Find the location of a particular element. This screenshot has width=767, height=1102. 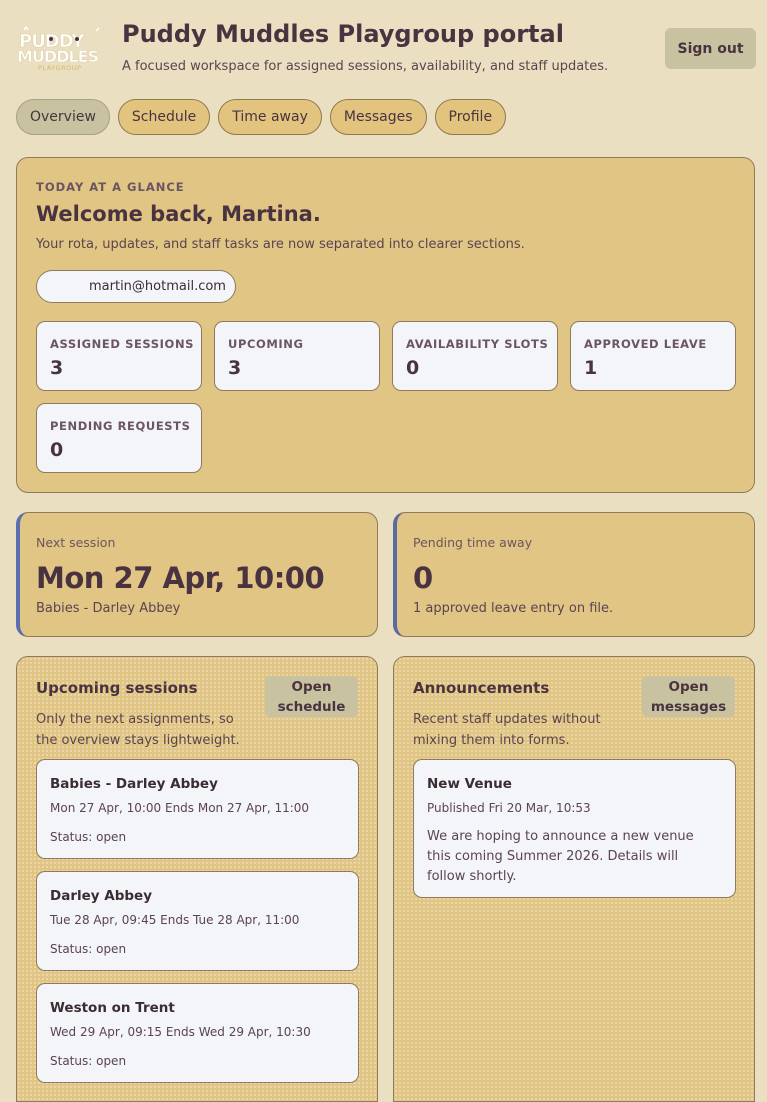

next-session-label: Next session is located at coordinates (76, 542).